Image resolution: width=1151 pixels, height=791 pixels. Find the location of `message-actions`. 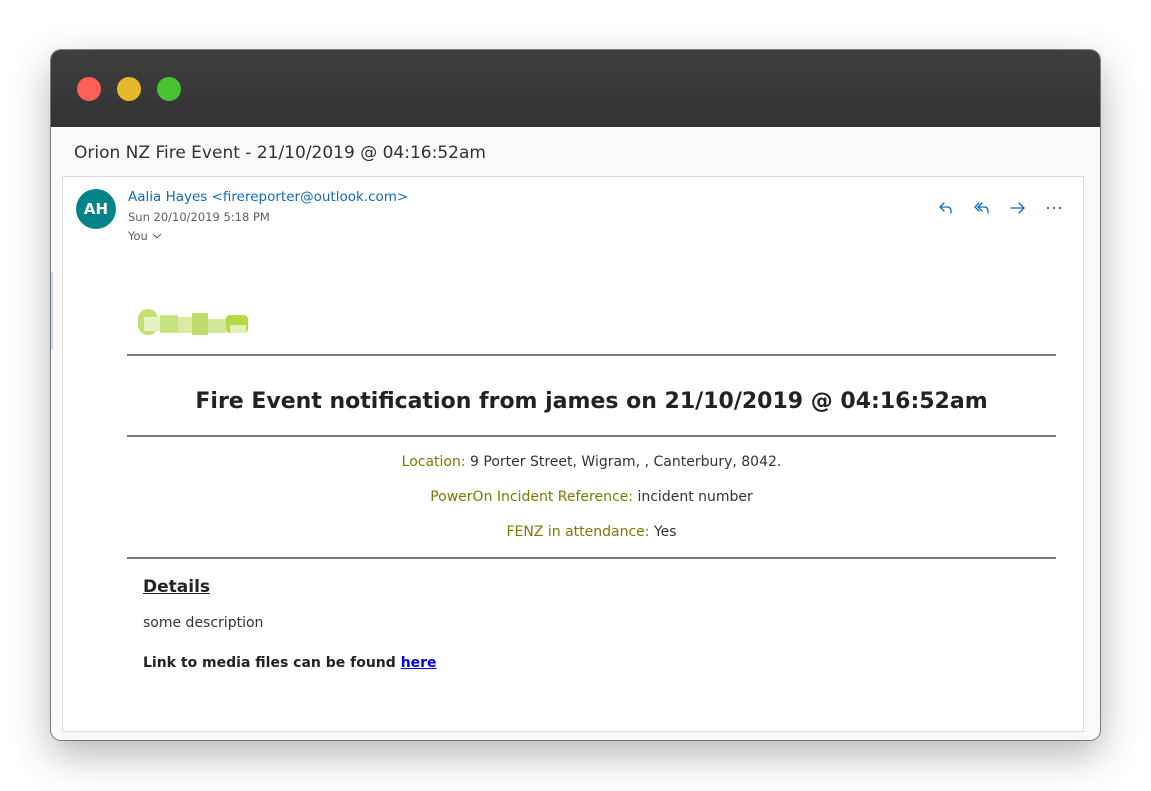

message-actions is located at coordinates (1000, 208).